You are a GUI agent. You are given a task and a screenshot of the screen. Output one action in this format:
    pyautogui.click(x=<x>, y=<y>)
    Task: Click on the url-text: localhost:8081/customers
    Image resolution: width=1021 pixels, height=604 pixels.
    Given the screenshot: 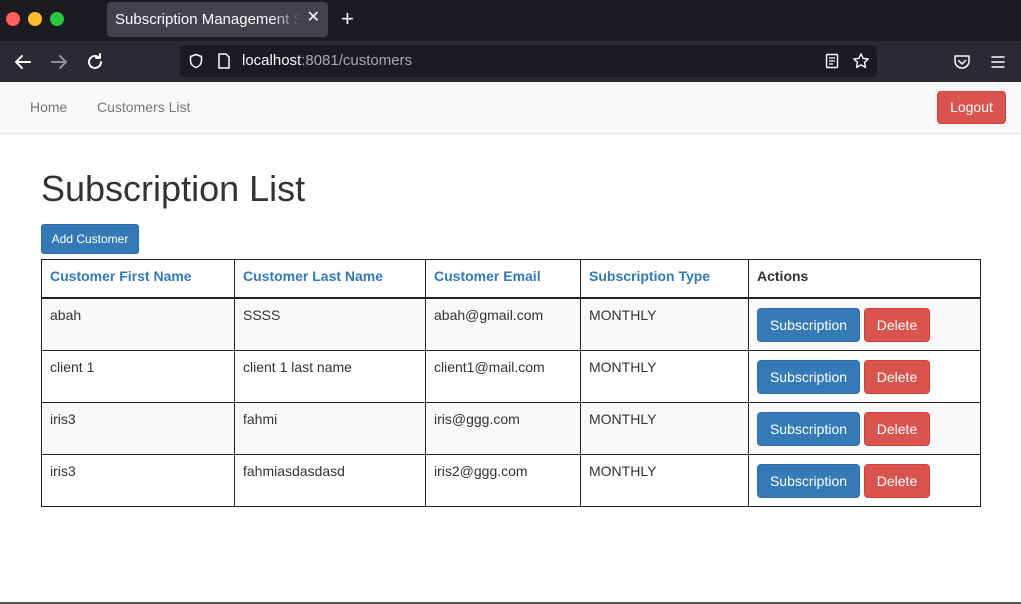 What is the action you would take?
    pyautogui.click(x=327, y=60)
    